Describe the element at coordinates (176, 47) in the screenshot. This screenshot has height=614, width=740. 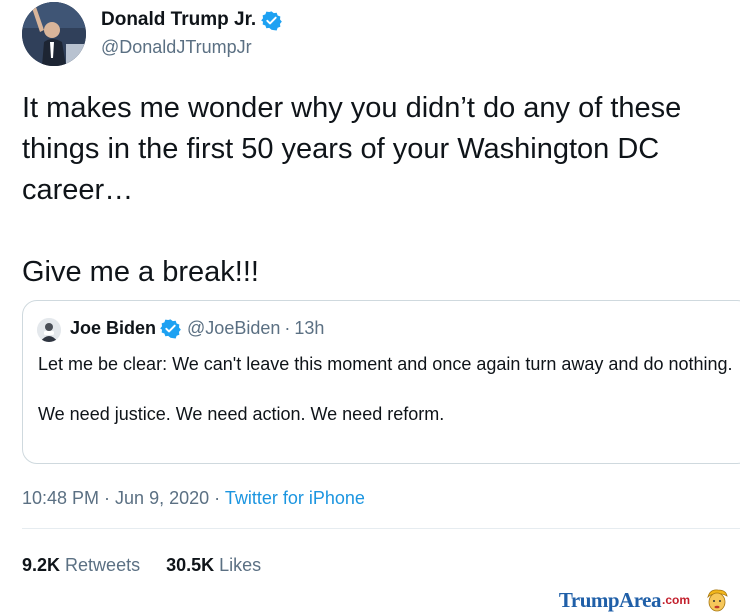
I see `author-handle: @DonaldJTrumpJr` at that location.